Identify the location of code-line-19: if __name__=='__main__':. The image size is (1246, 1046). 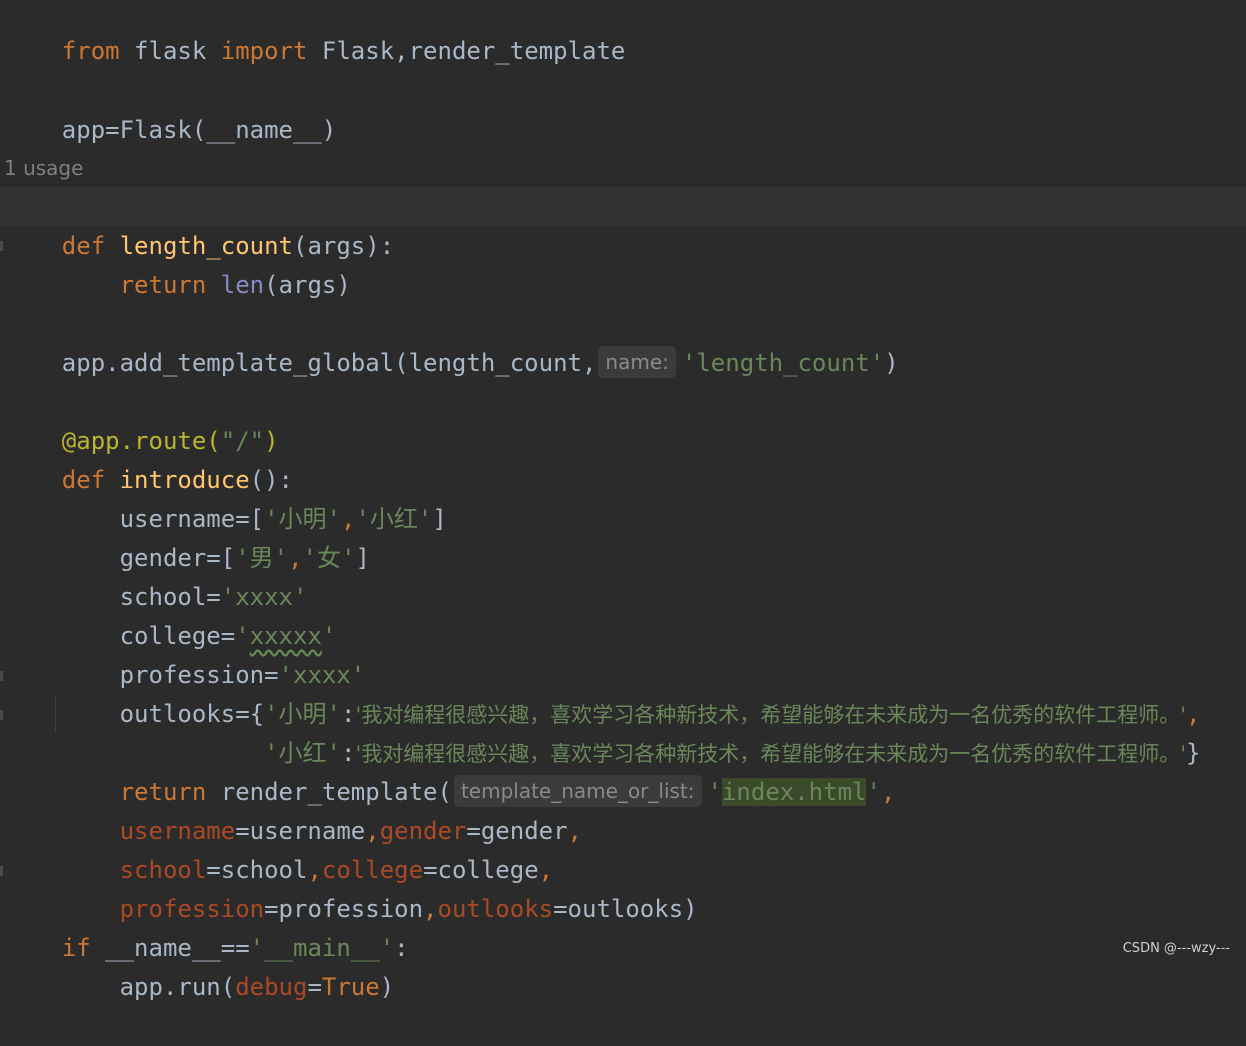
(206, 926).